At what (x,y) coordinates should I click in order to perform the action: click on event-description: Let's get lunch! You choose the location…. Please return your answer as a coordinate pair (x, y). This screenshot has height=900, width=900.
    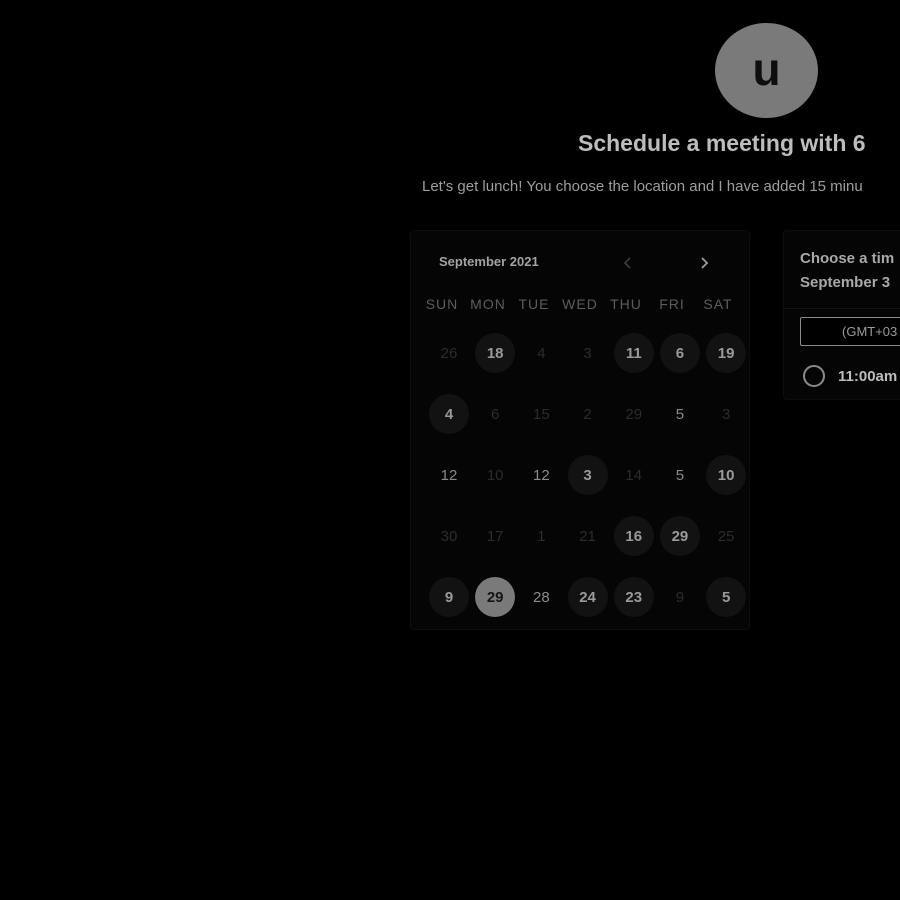
    Looking at the image, I should click on (642, 186).